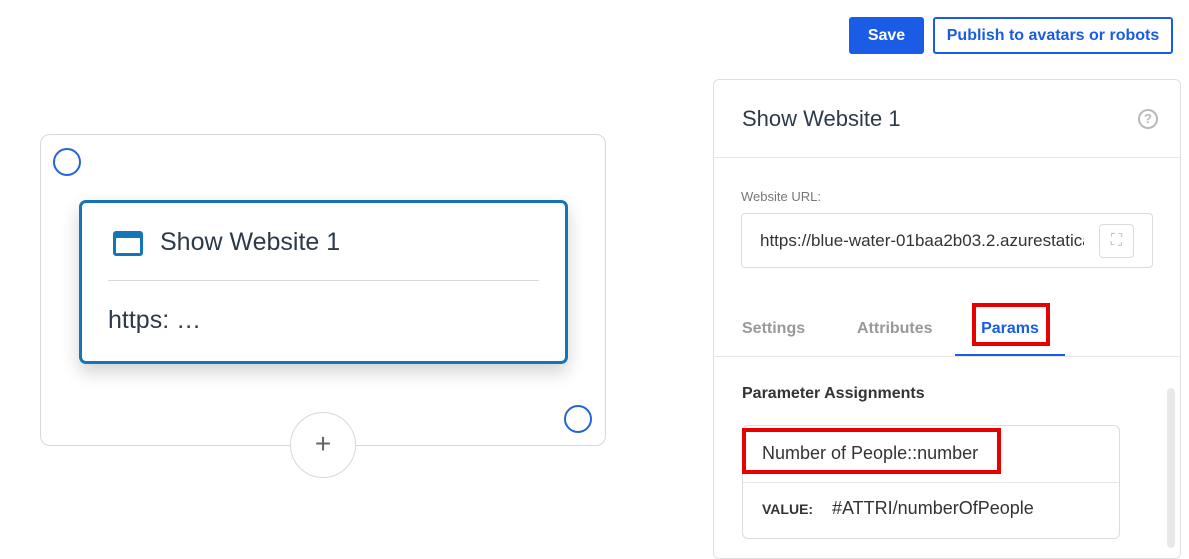 This screenshot has width=1189, height=559. I want to click on panel-scrollbar, so click(1171, 468).